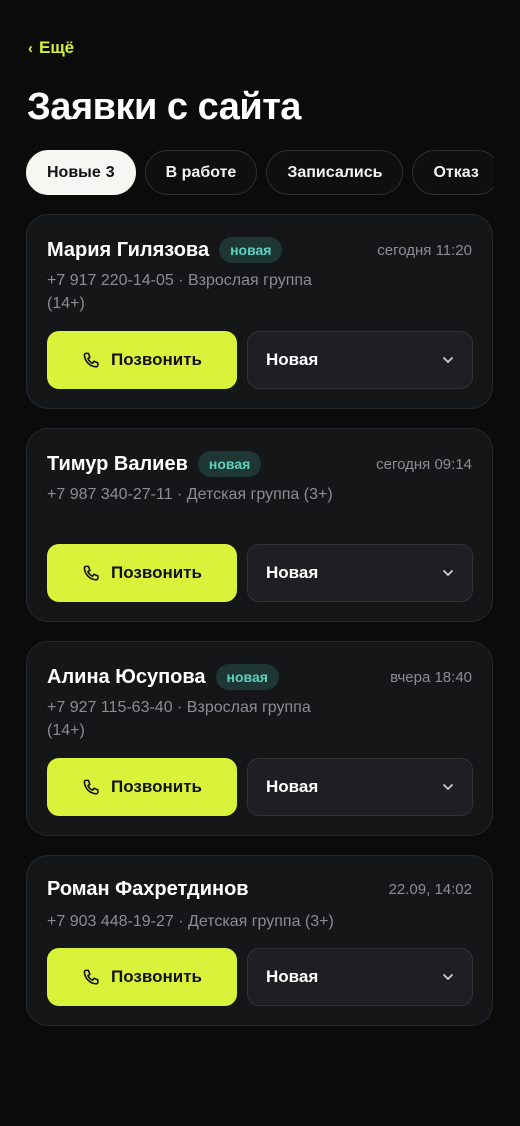 This screenshot has width=520, height=1126. Describe the element at coordinates (148, 889) in the screenshot. I see `client-name: Роман Фахретдинов` at that location.